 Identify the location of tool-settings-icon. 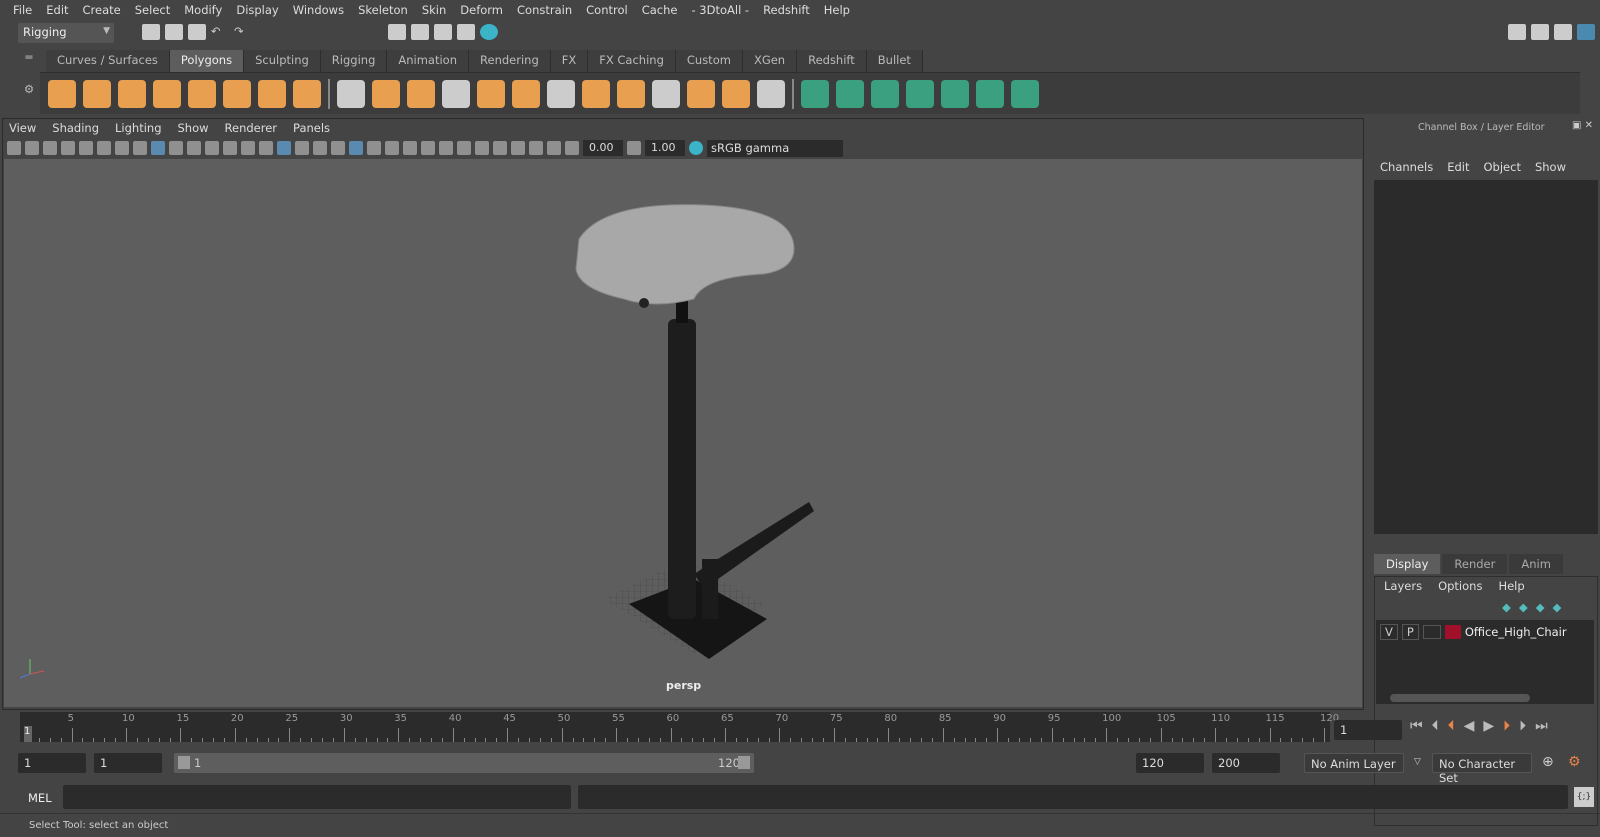
(1563, 32).